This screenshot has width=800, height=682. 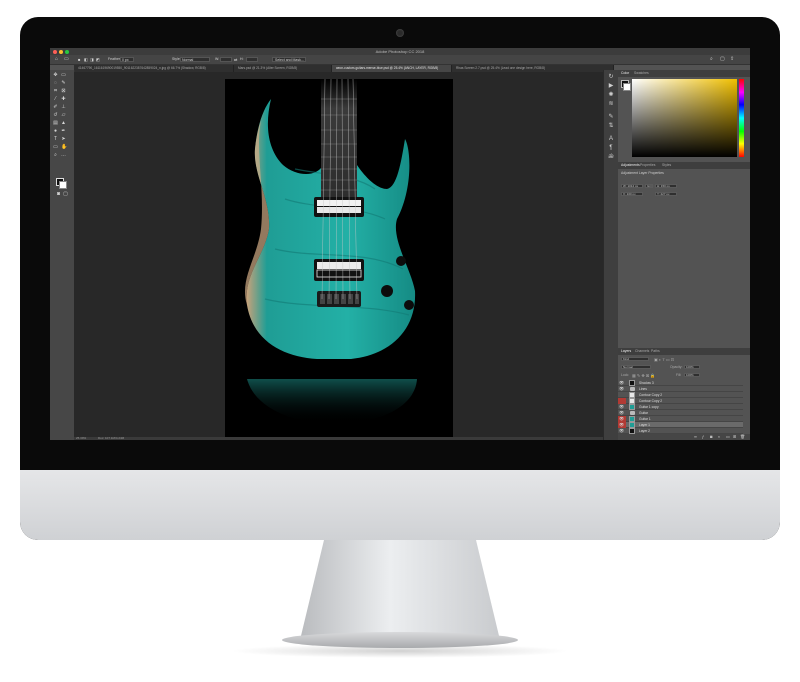 What do you see at coordinates (55, 123) in the screenshot?
I see `gradient-tool-icon: ▤` at bounding box center [55, 123].